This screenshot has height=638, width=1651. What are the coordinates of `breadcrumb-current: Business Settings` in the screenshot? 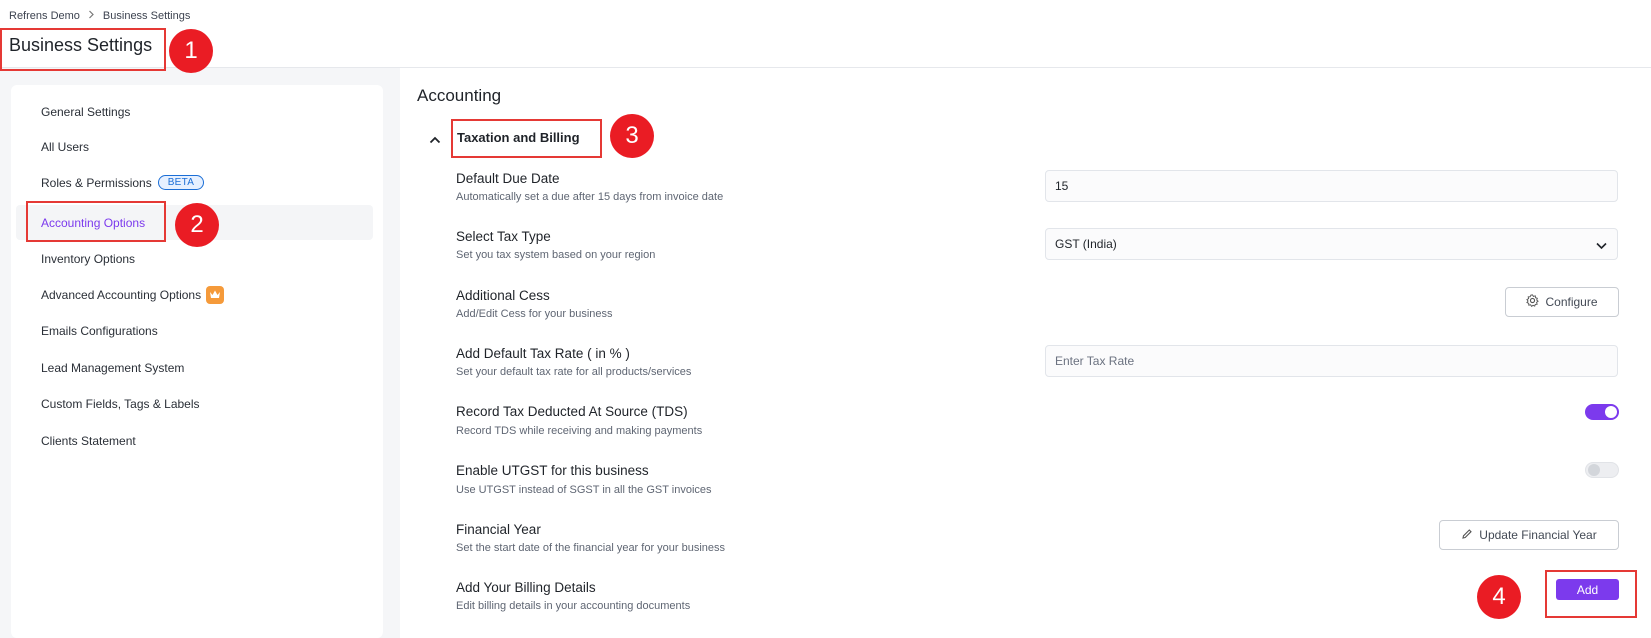 It's located at (146, 16).